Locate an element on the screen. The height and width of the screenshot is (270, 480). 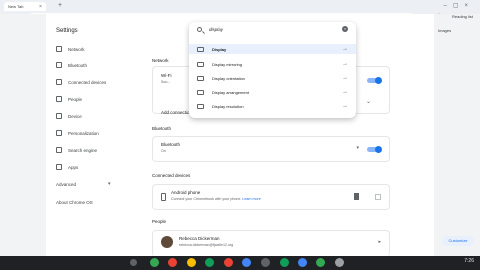
photos-icon is located at coordinates (191, 262).